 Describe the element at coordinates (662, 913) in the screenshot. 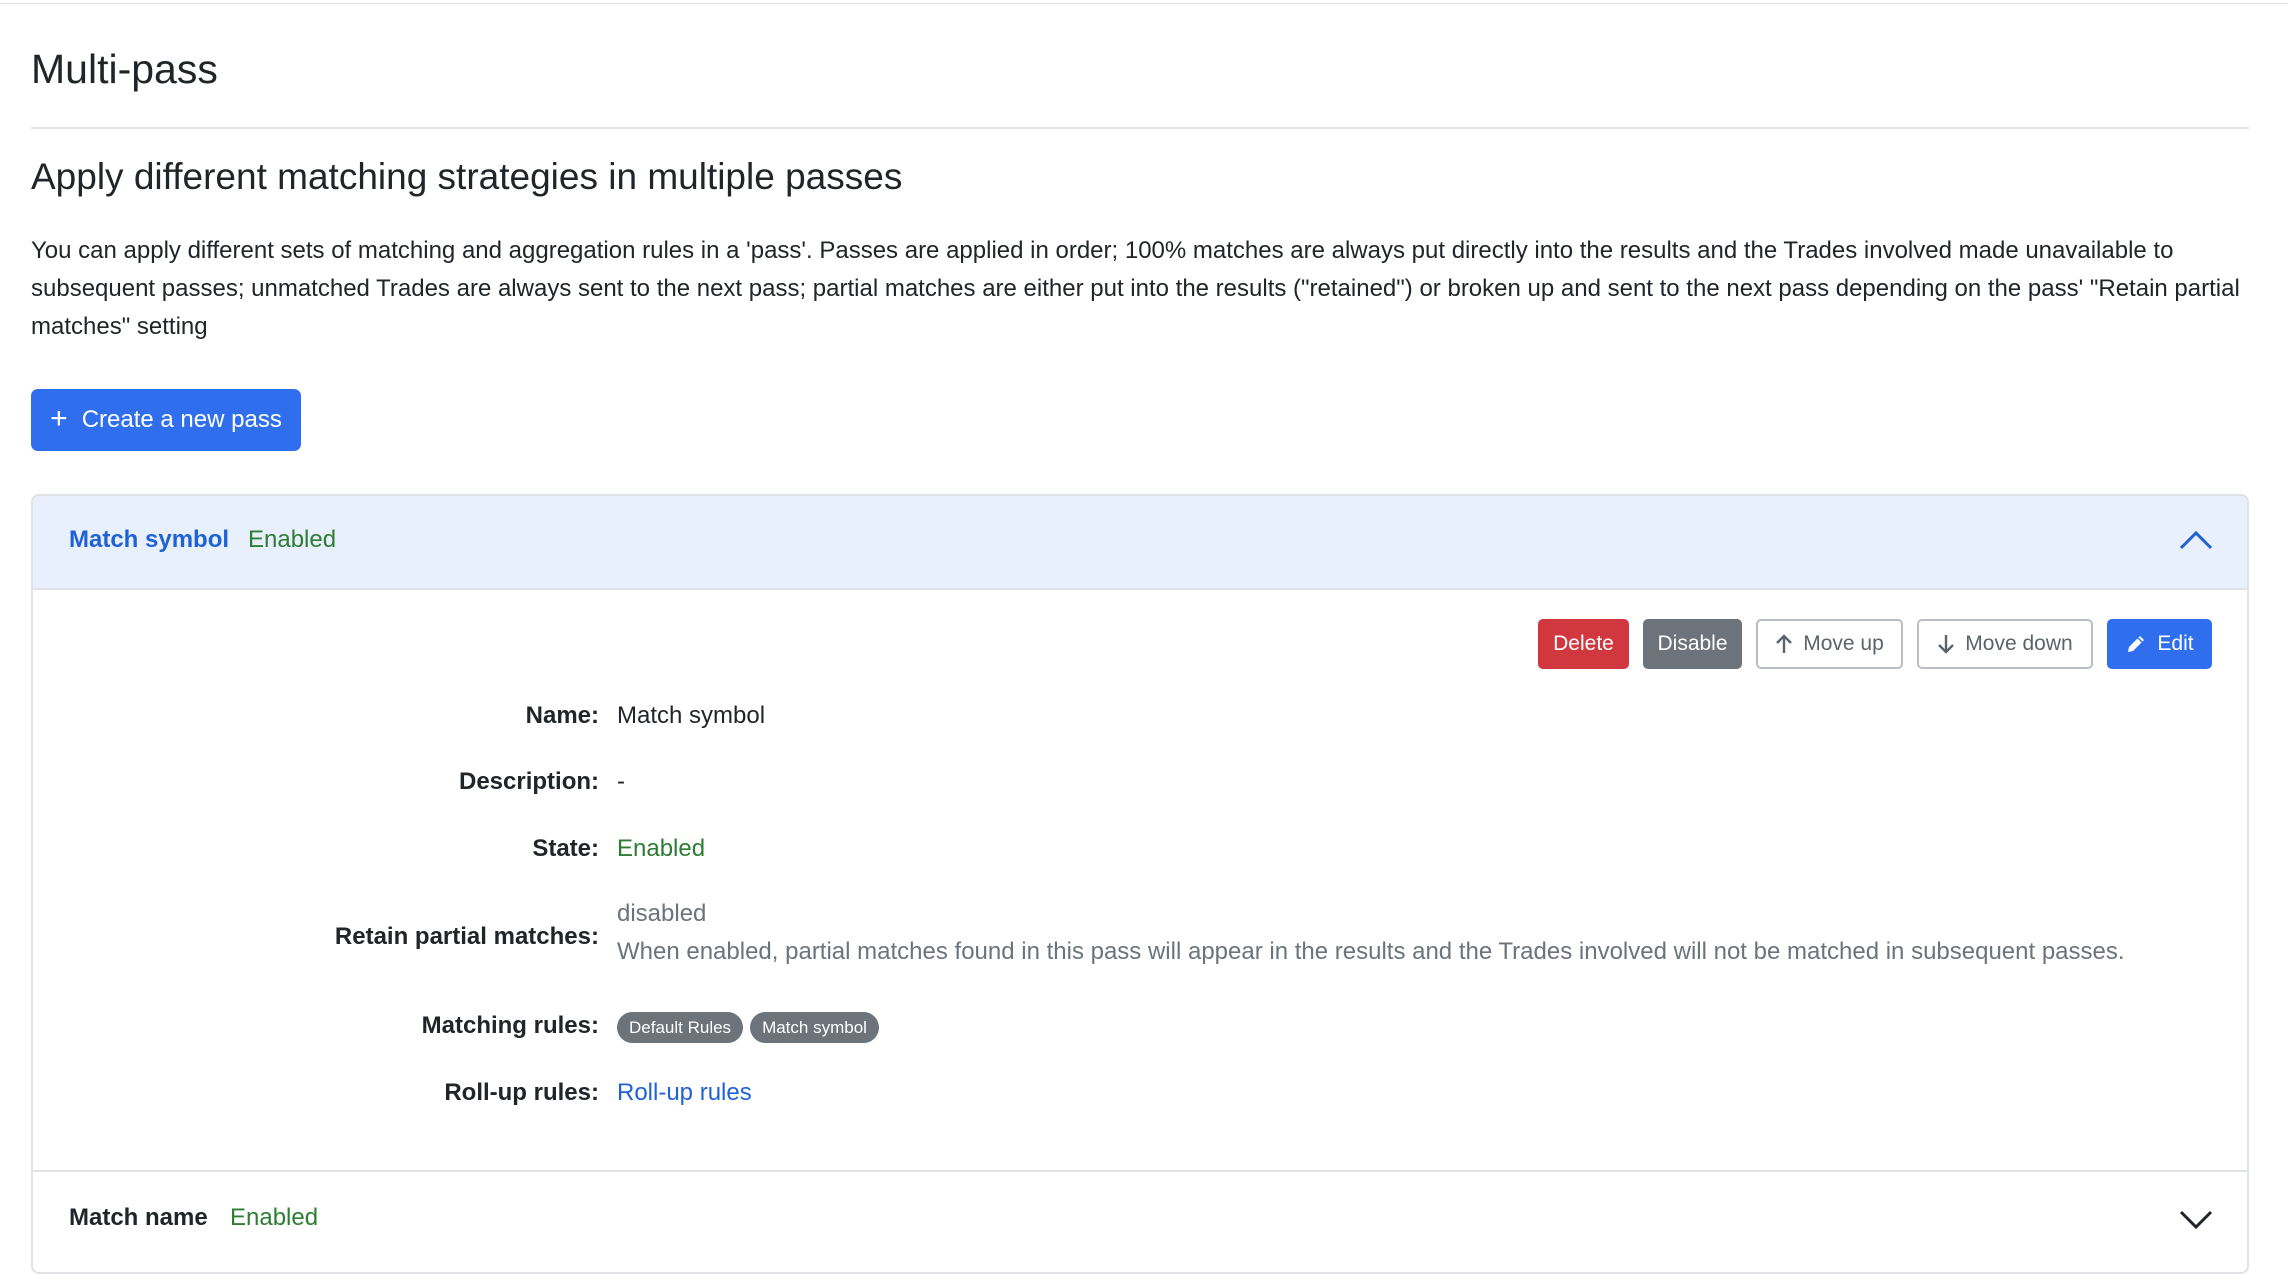

I see `retain-partial-value: disabled` at that location.